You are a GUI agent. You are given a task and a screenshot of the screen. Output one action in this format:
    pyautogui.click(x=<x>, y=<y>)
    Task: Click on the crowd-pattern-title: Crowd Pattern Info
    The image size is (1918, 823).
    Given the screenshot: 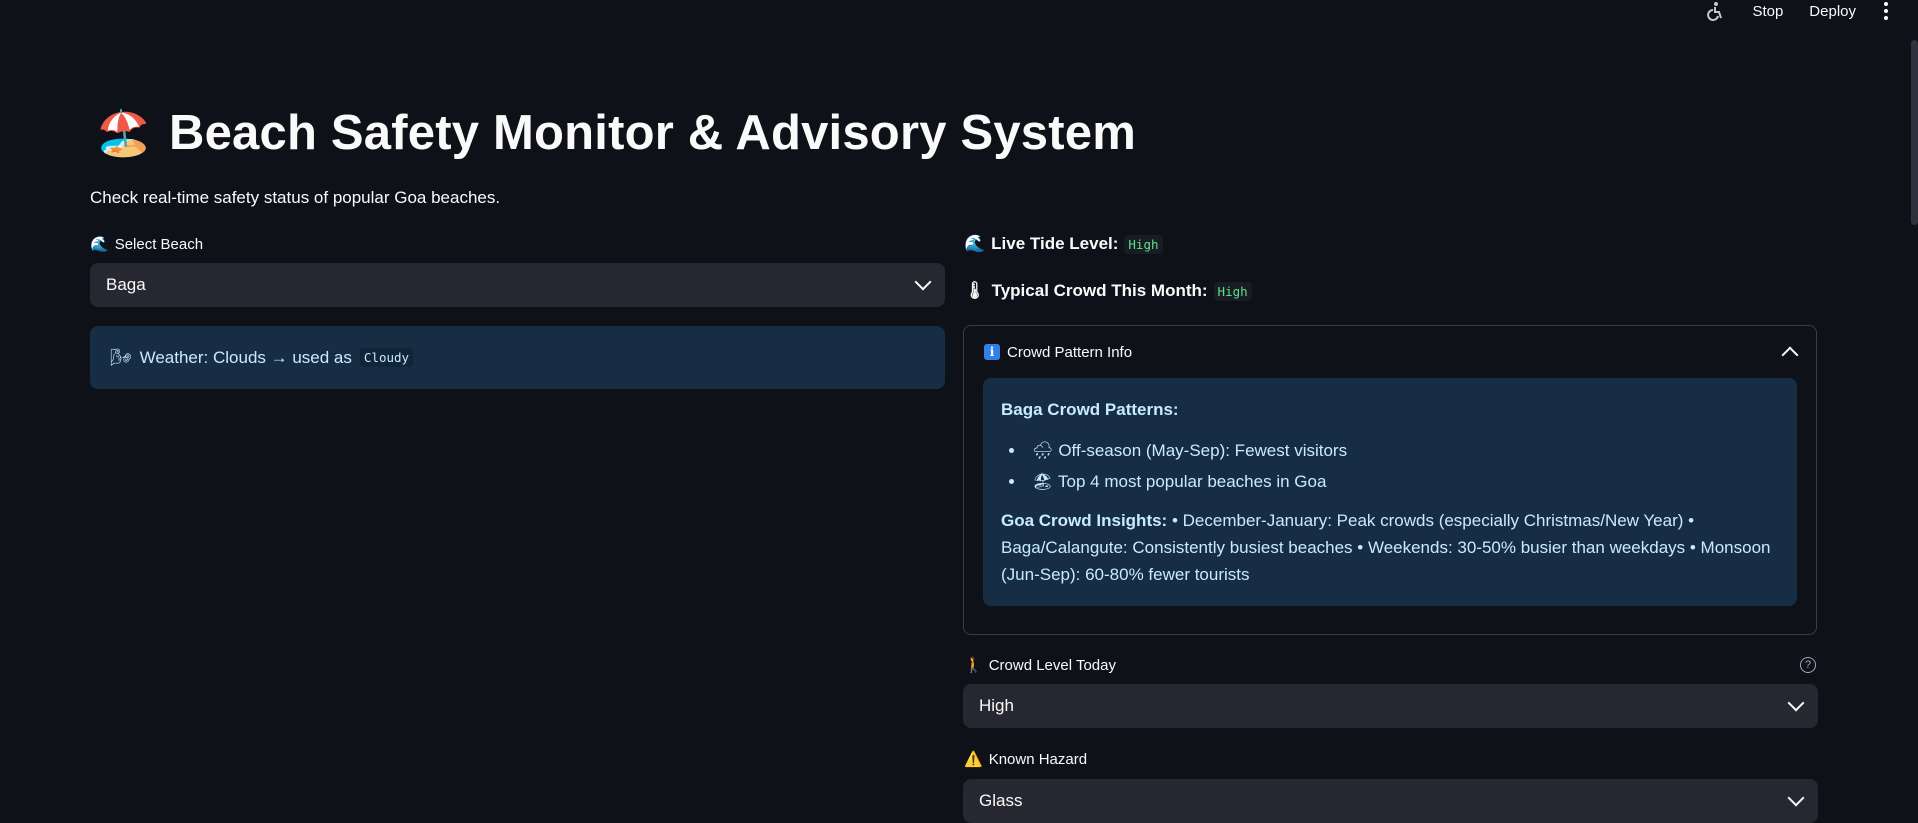 What is the action you would take?
    pyautogui.click(x=1070, y=352)
    